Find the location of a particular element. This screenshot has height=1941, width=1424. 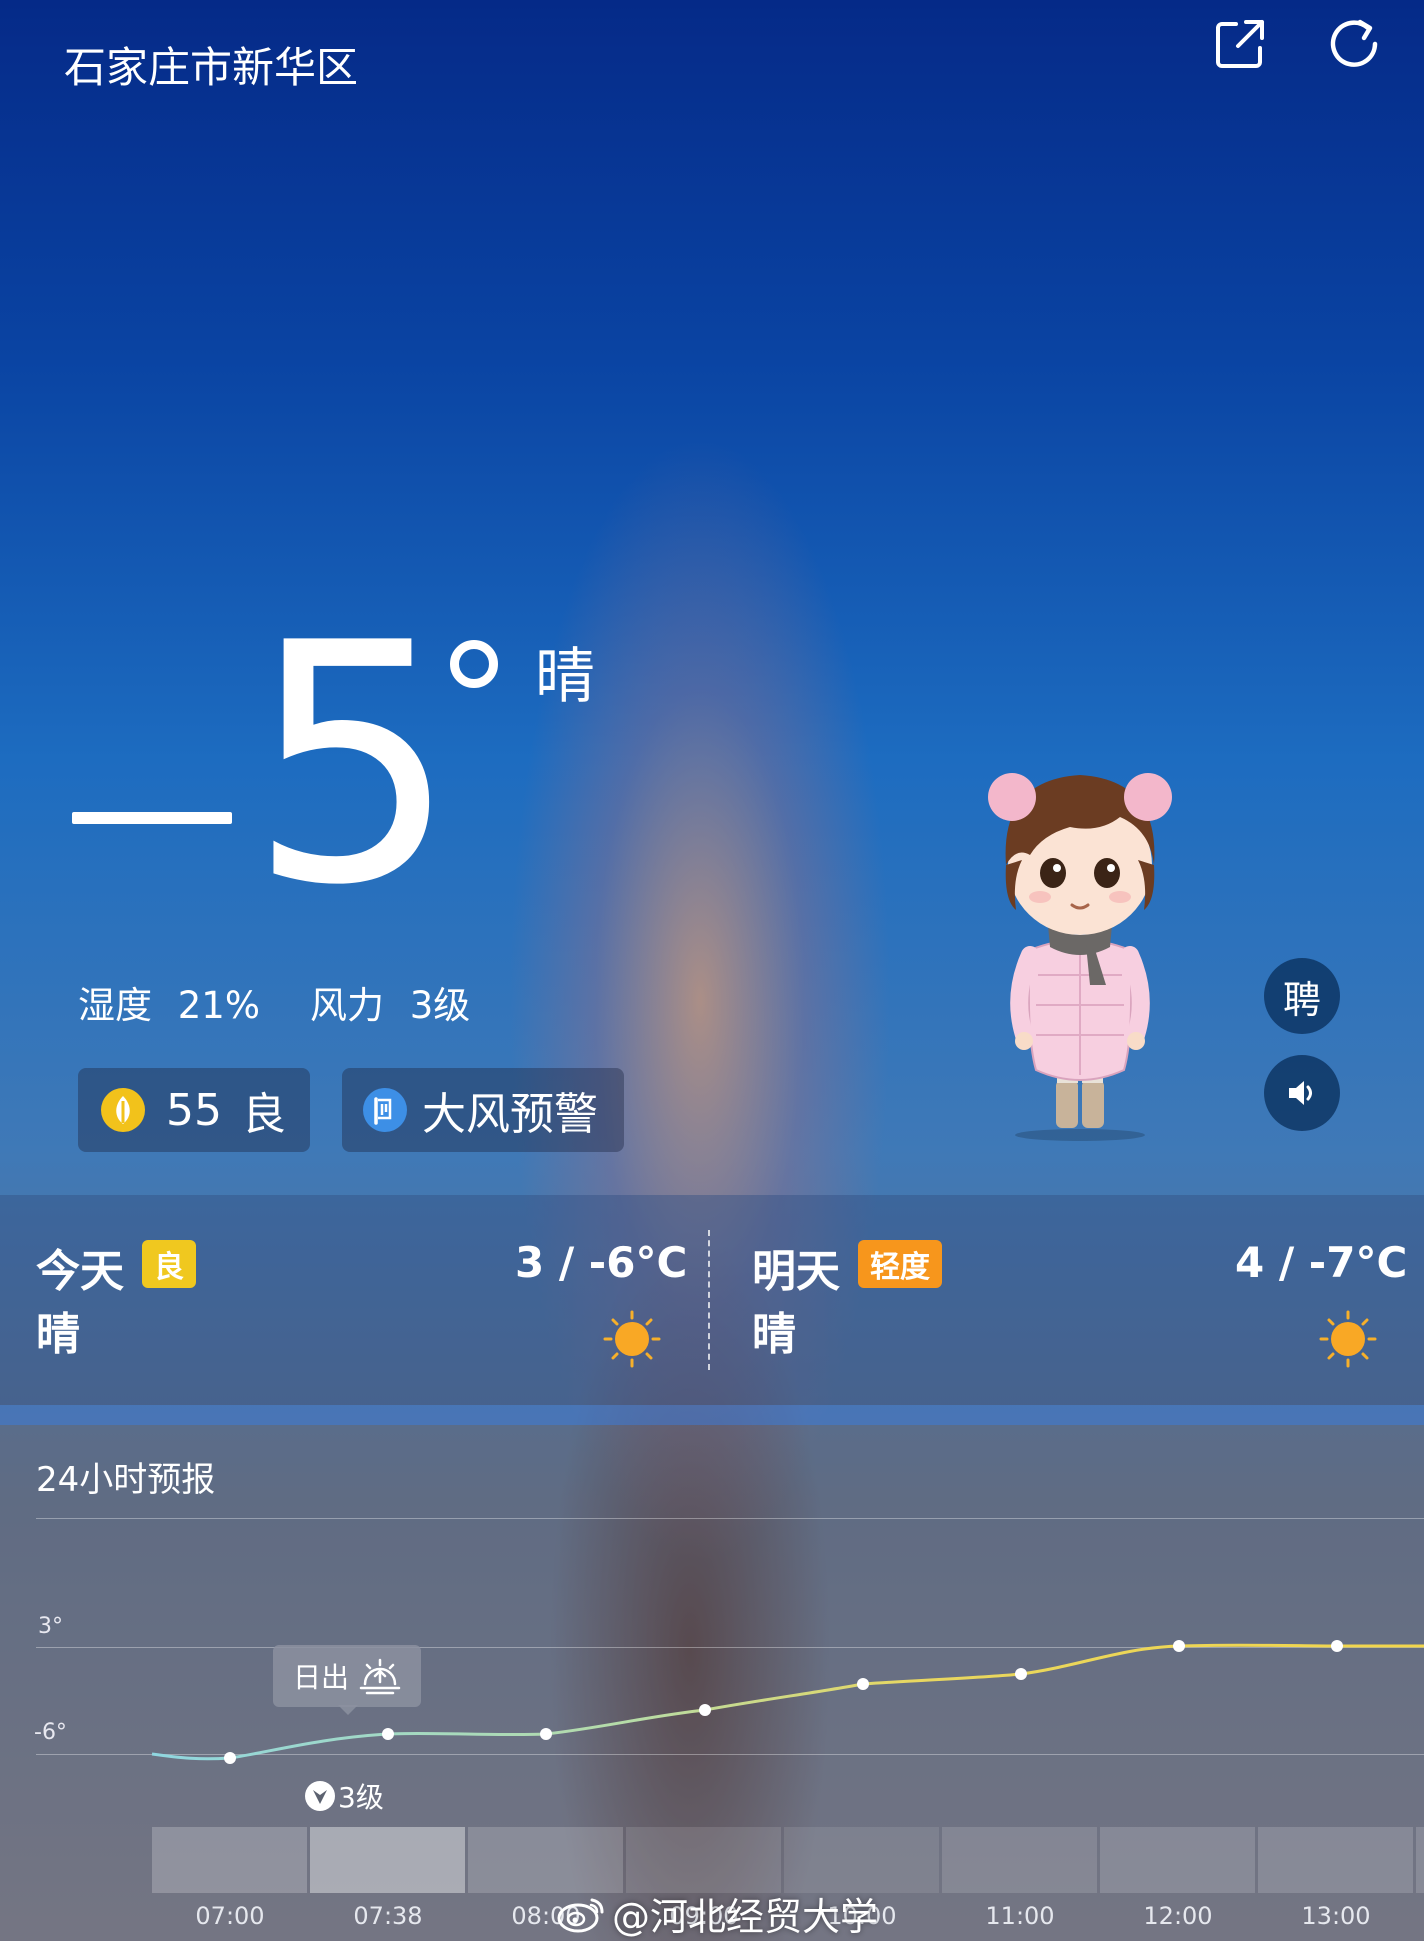

hour-time-label: 12:00 is located at coordinates (1178, 1916).